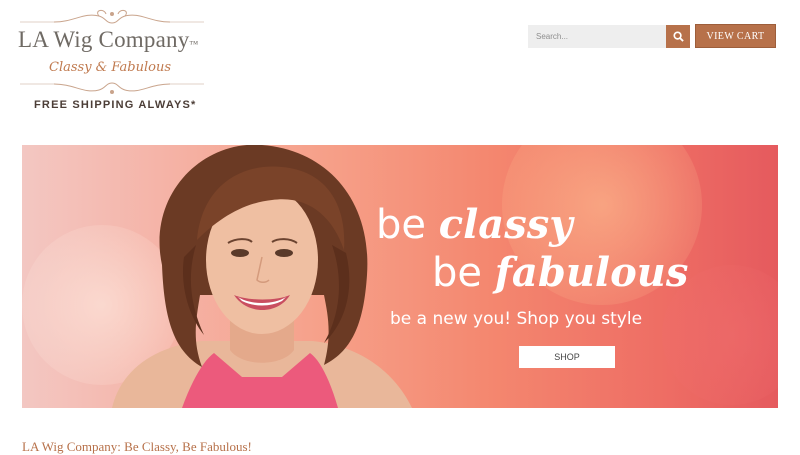 The height and width of the screenshot is (455, 800). What do you see at coordinates (516, 319) in the screenshot?
I see `hero-subtitle: be a new you! Shop you style` at bounding box center [516, 319].